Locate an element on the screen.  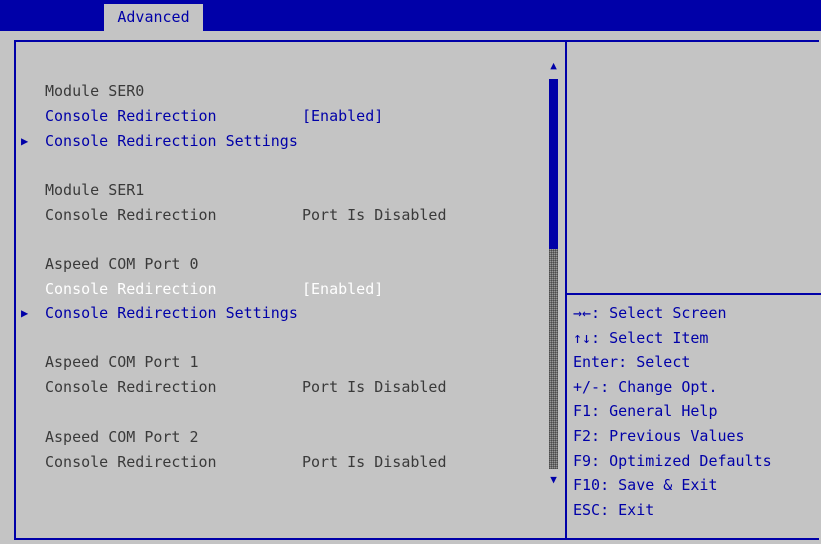
help-line: F10: Save & Exit is located at coordinates (645, 485).